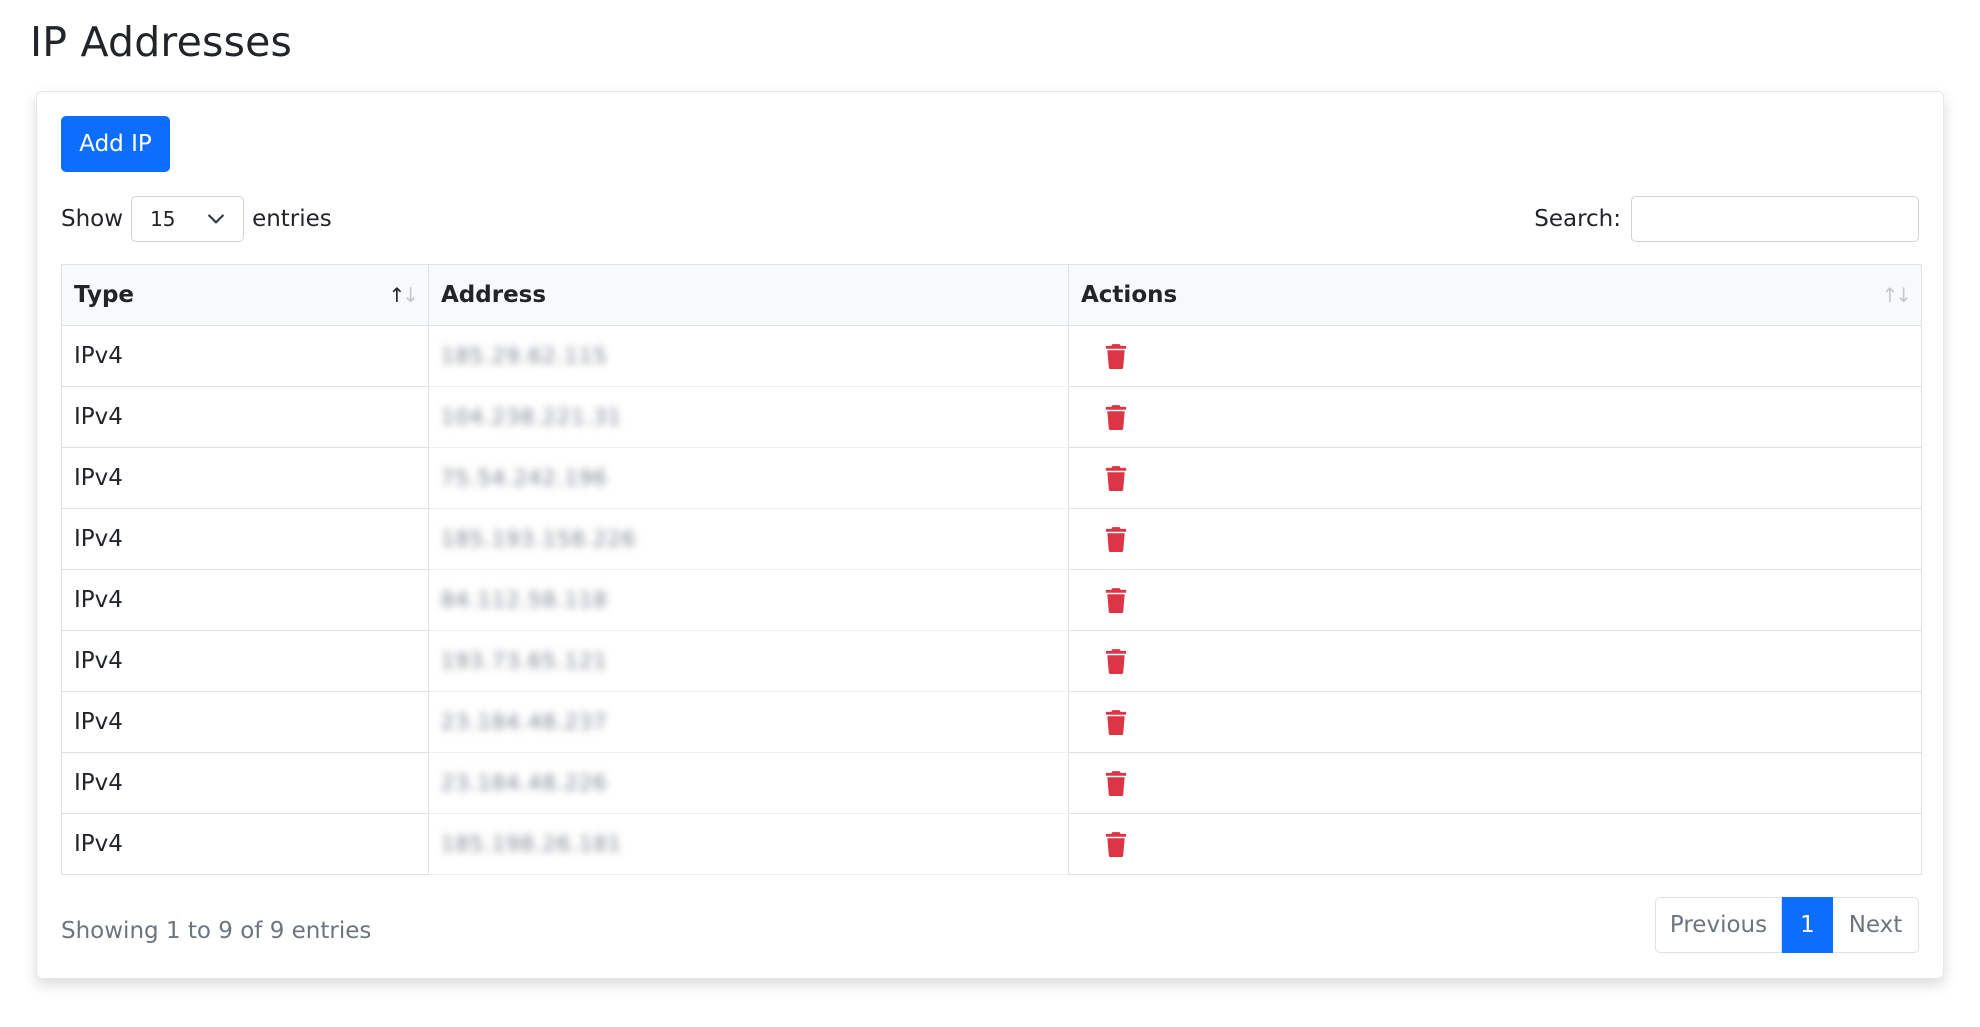 The height and width of the screenshot is (1027, 1980). Describe the element at coordinates (188, 219) in the screenshot. I see `entries-select: 15` at that location.